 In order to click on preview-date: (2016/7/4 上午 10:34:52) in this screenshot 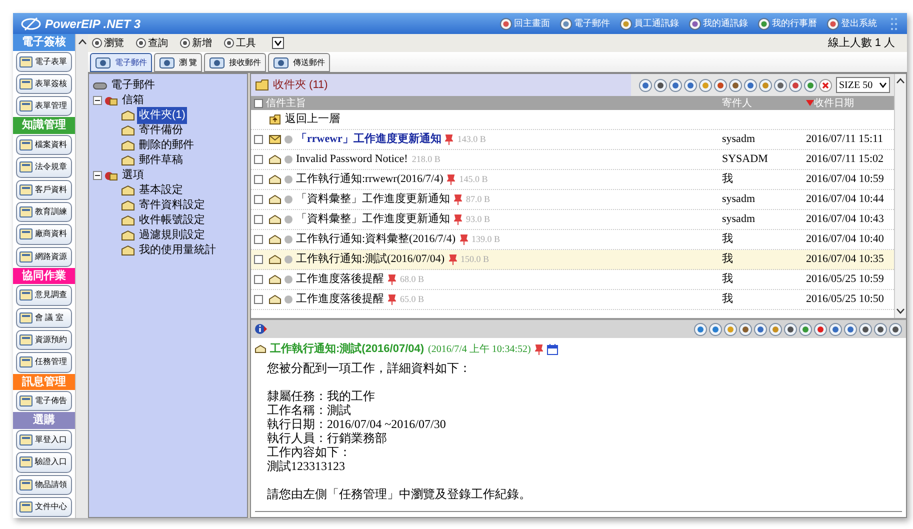, I will do `click(479, 349)`.